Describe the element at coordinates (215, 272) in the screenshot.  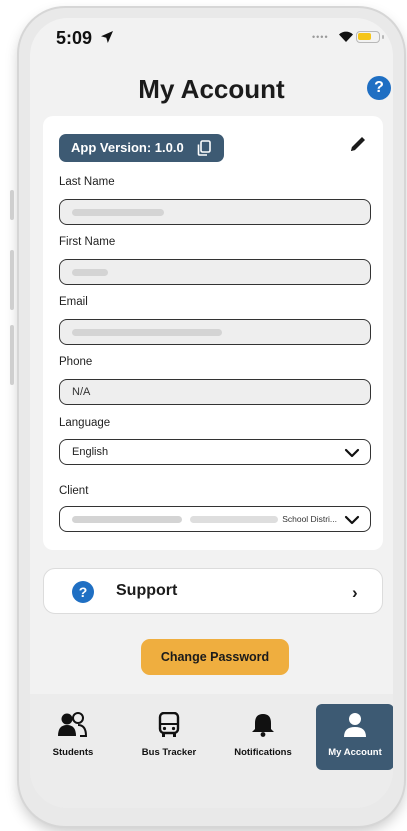
I see `first-name-field` at that location.